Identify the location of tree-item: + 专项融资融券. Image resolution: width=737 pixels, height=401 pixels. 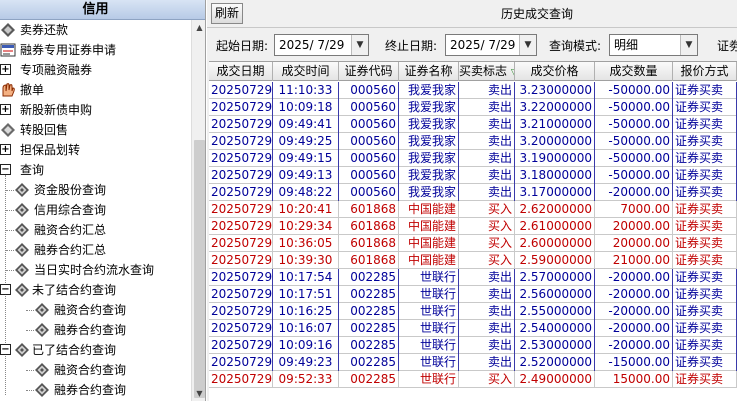
(95, 70).